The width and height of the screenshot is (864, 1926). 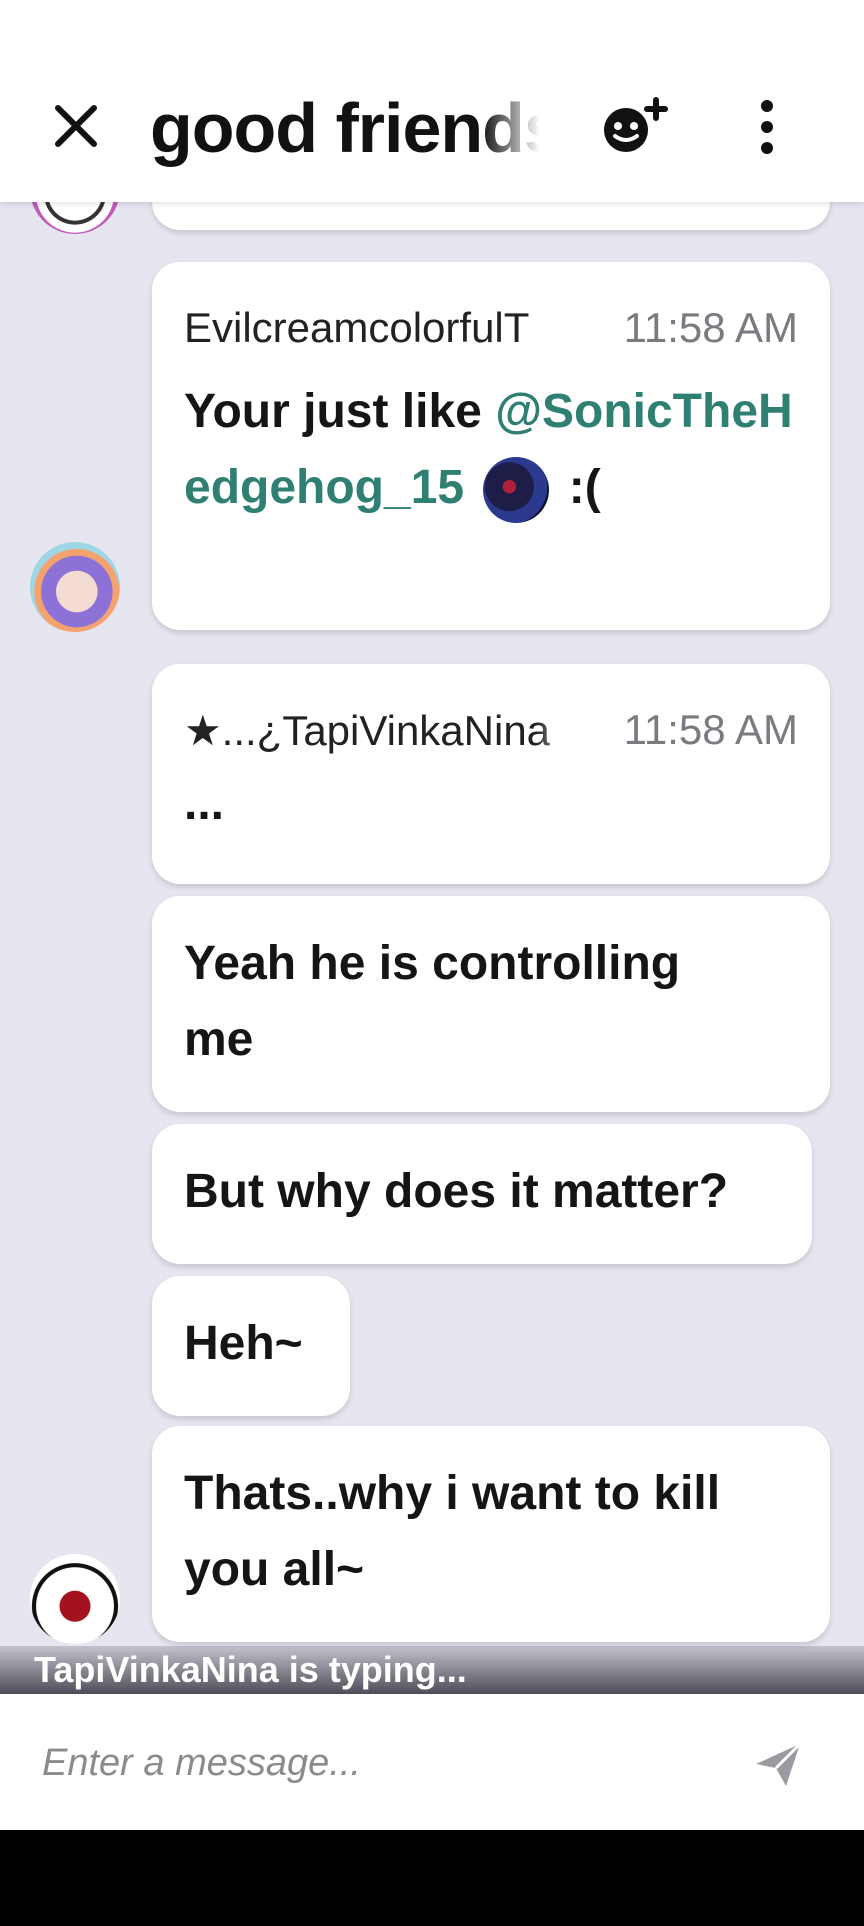 What do you see at coordinates (384, 328) in the screenshot?
I see `message-author: EvilcreamcolorfulT` at bounding box center [384, 328].